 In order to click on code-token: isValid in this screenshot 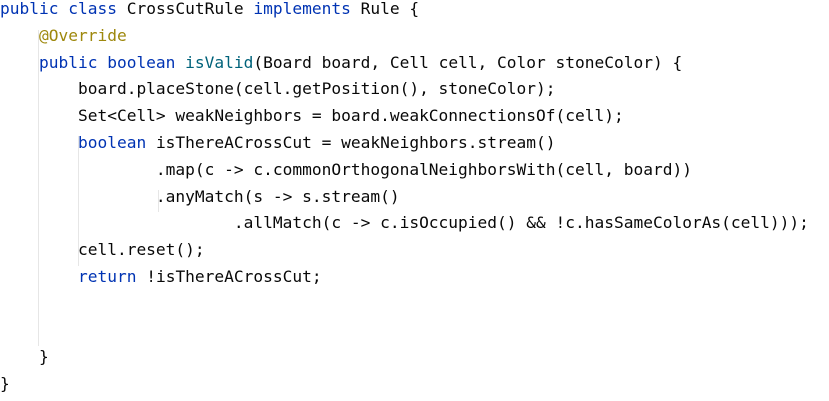, I will do `click(219, 62)`.